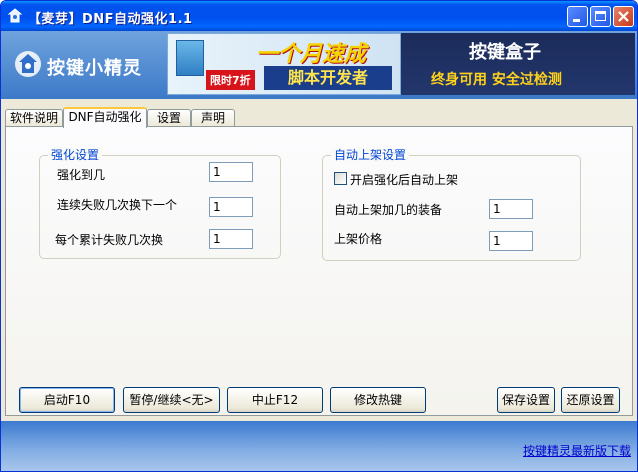 The width and height of the screenshot is (638, 472). I want to click on ad-right-title: 按键盒子, so click(505, 52).